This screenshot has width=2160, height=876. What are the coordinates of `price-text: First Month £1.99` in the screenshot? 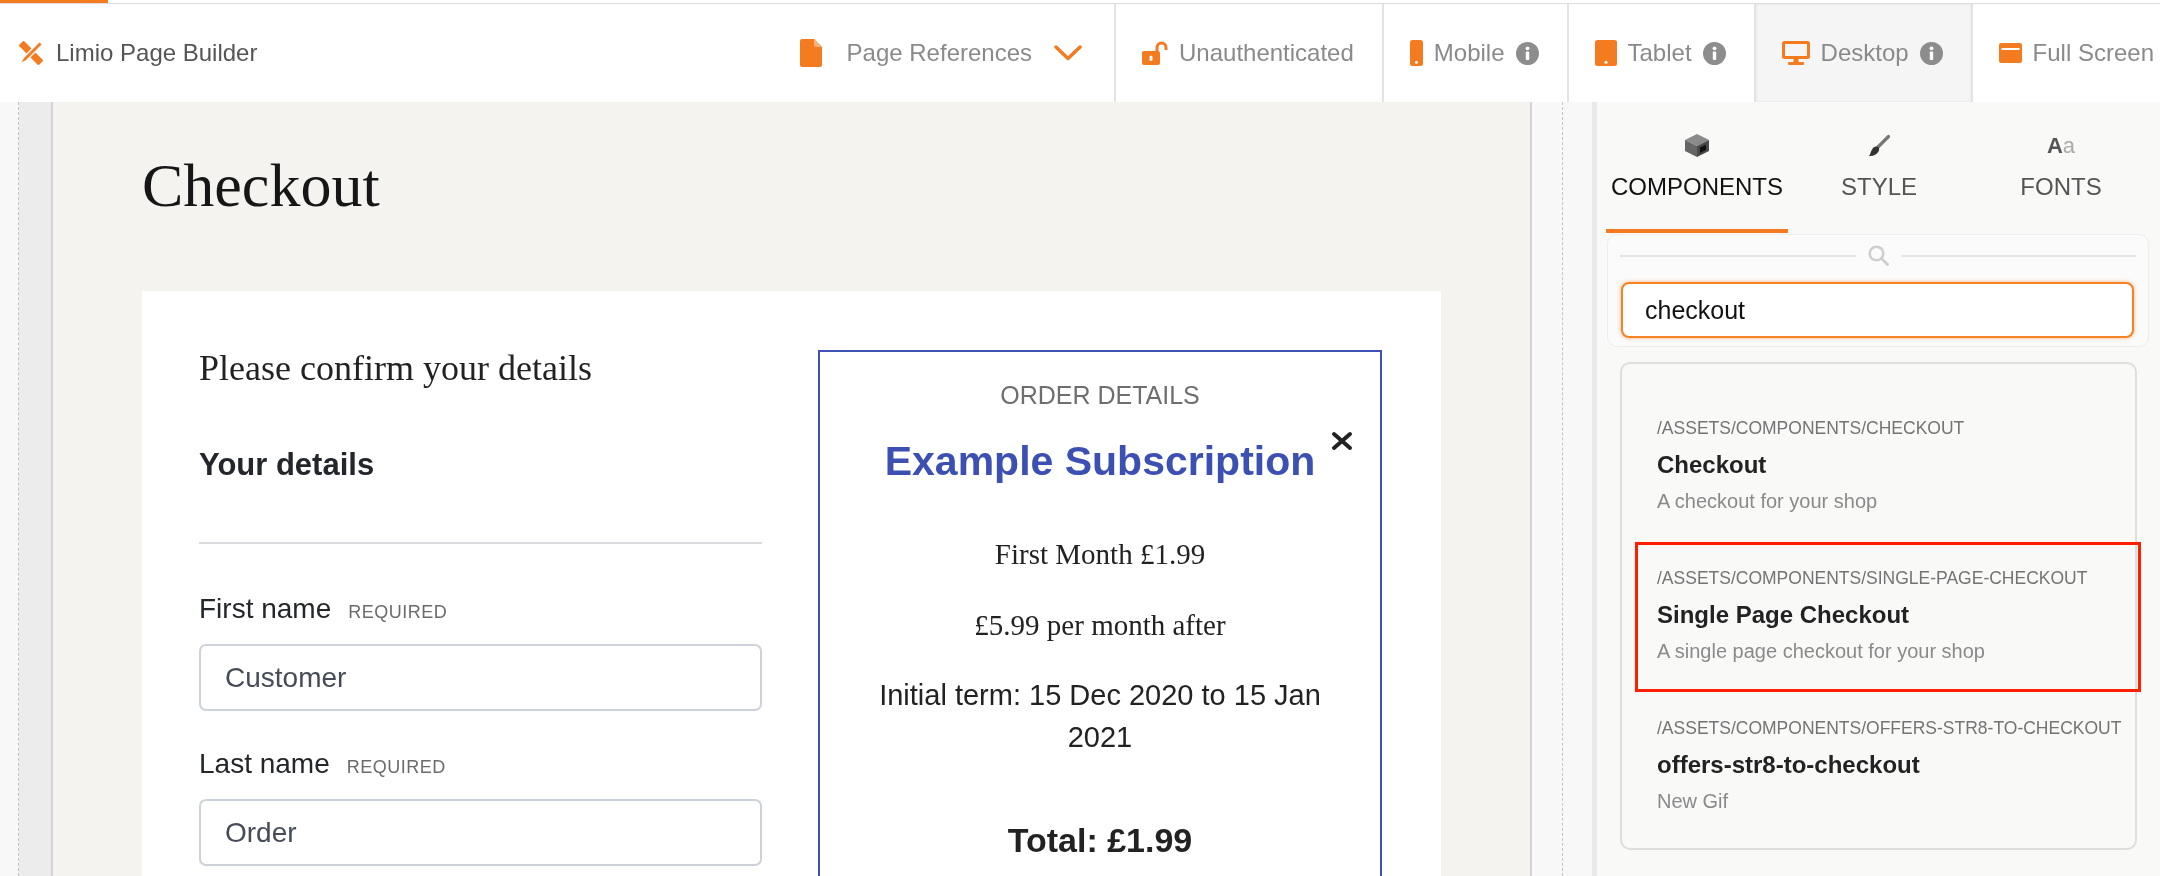 It's located at (1100, 554).